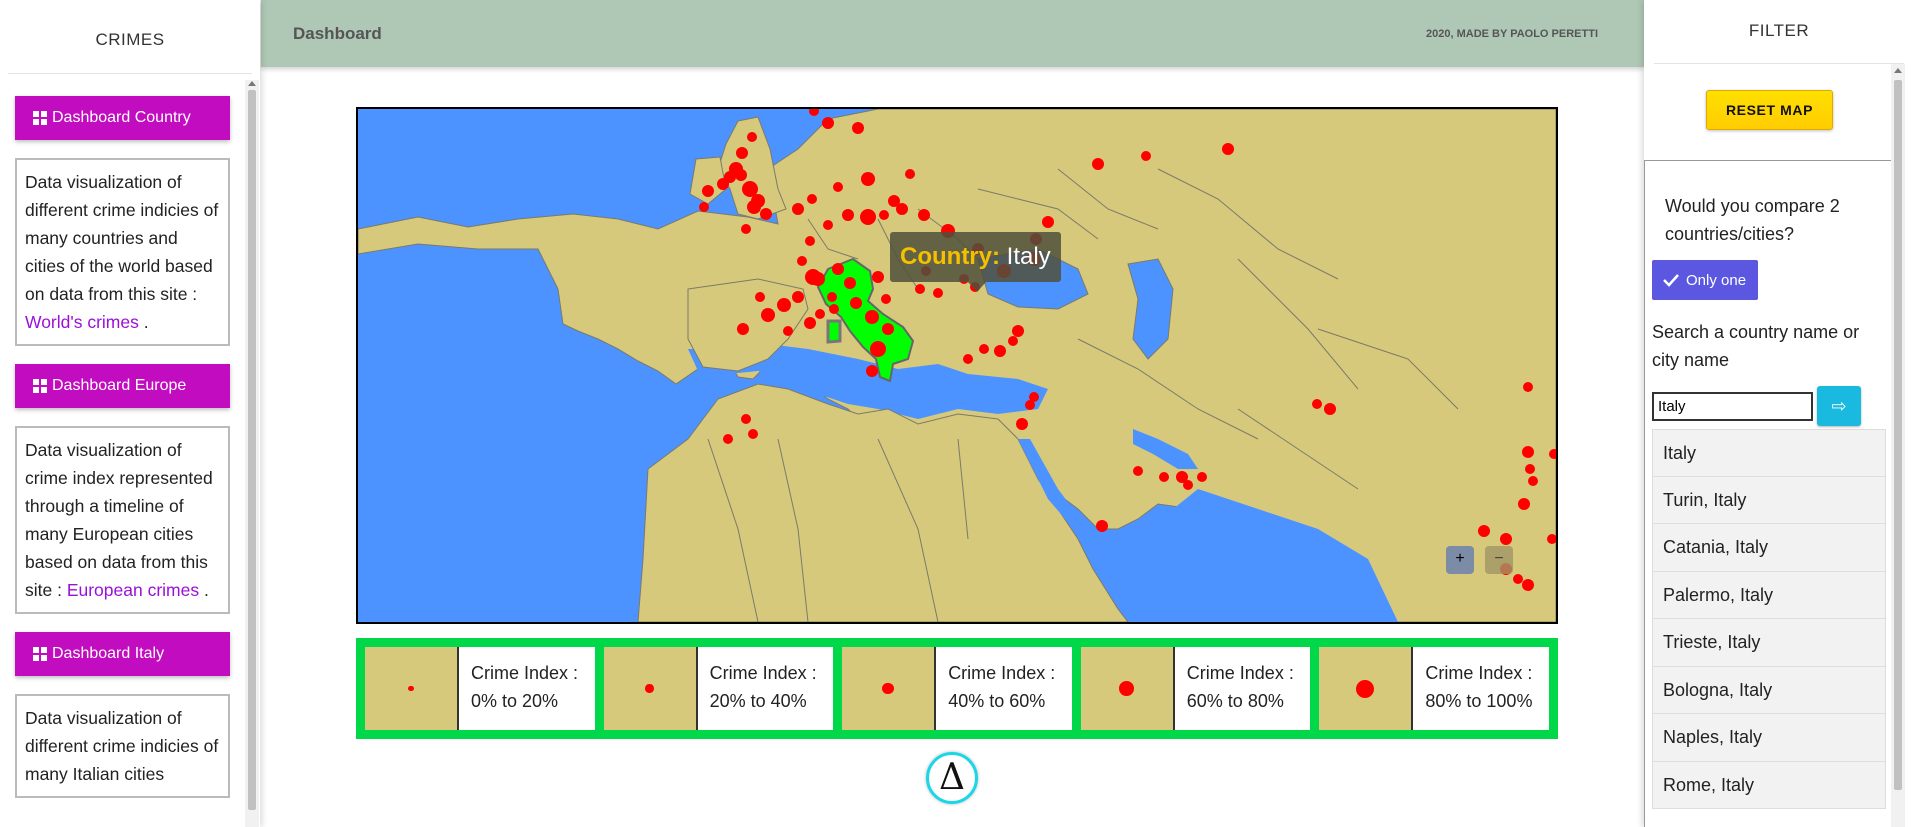 The width and height of the screenshot is (1914, 827). Describe the element at coordinates (122, 386) in the screenshot. I see `dashboard-europe-button: Dashboard Europe` at that location.